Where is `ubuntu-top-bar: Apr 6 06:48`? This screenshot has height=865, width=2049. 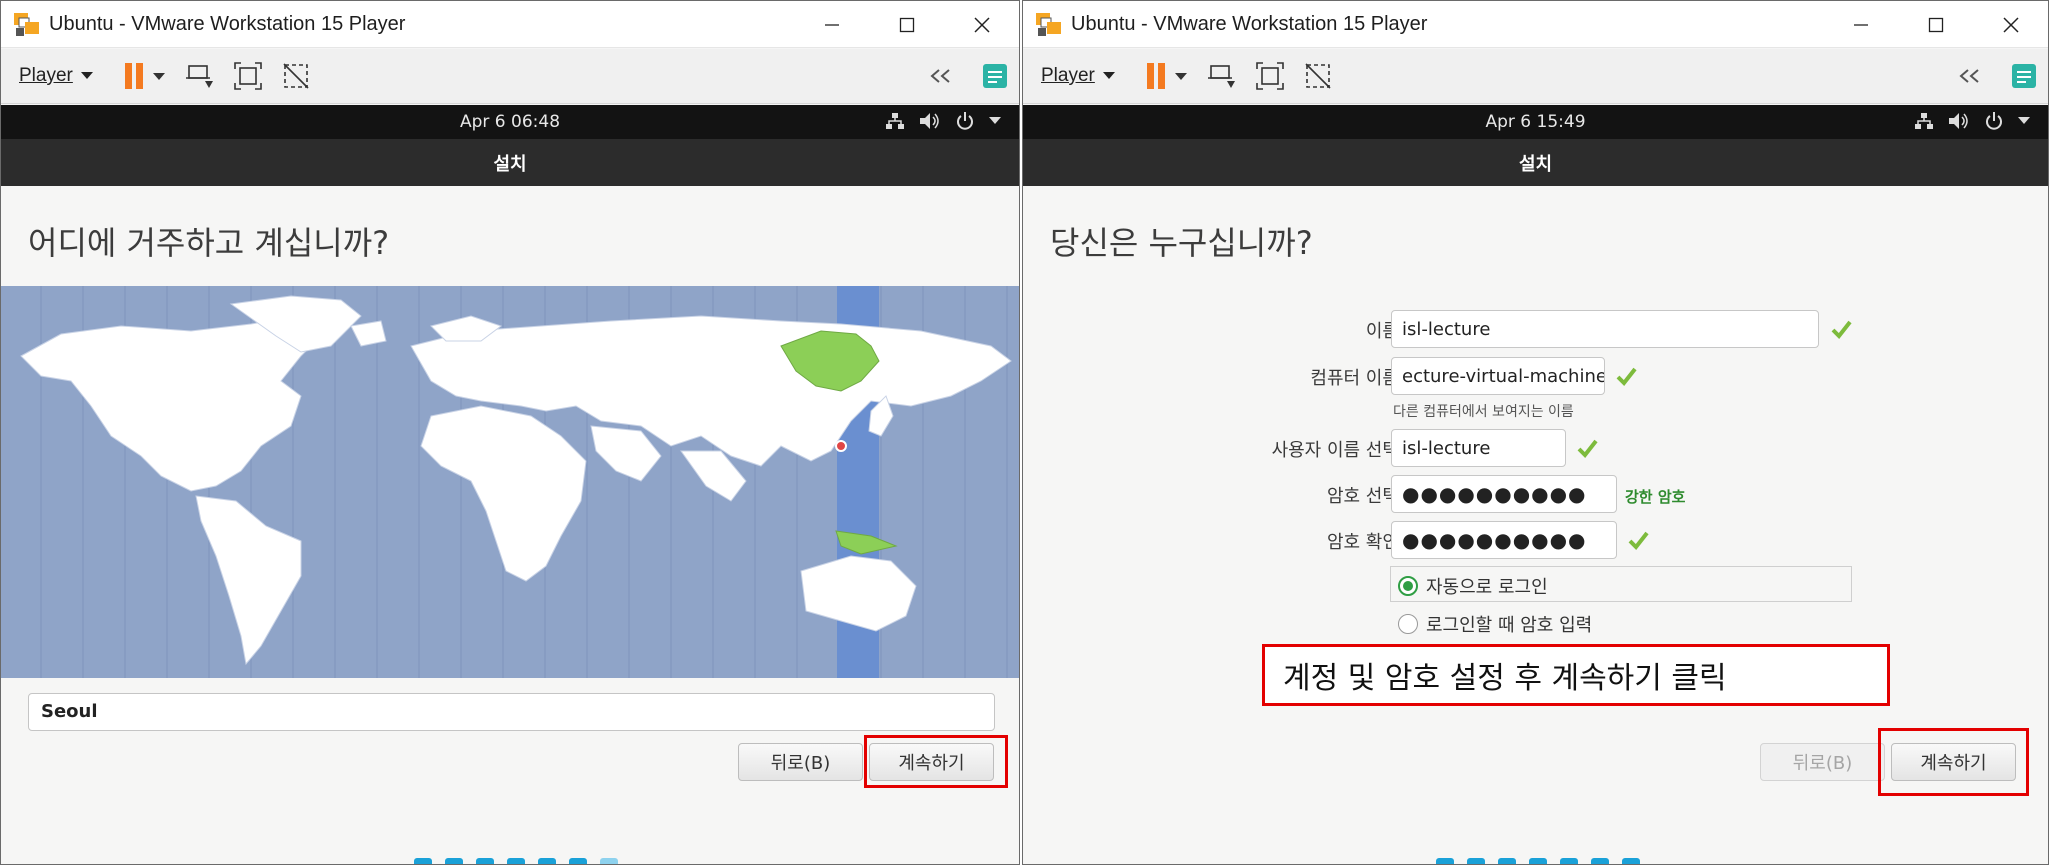
ubuntu-top-bar: Apr 6 06:48 is located at coordinates (510, 122).